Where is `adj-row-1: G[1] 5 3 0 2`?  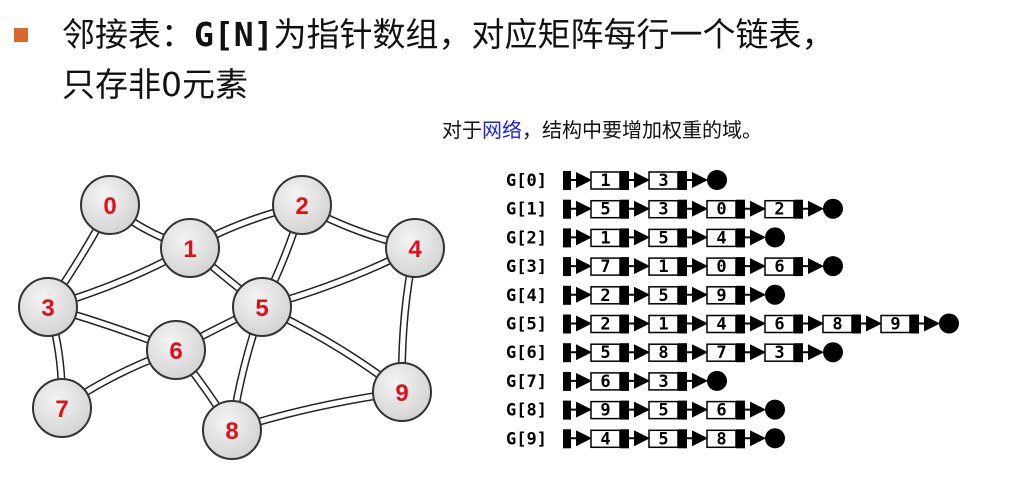 adj-row-1: G[1] 5 3 0 2 is located at coordinates (674, 209).